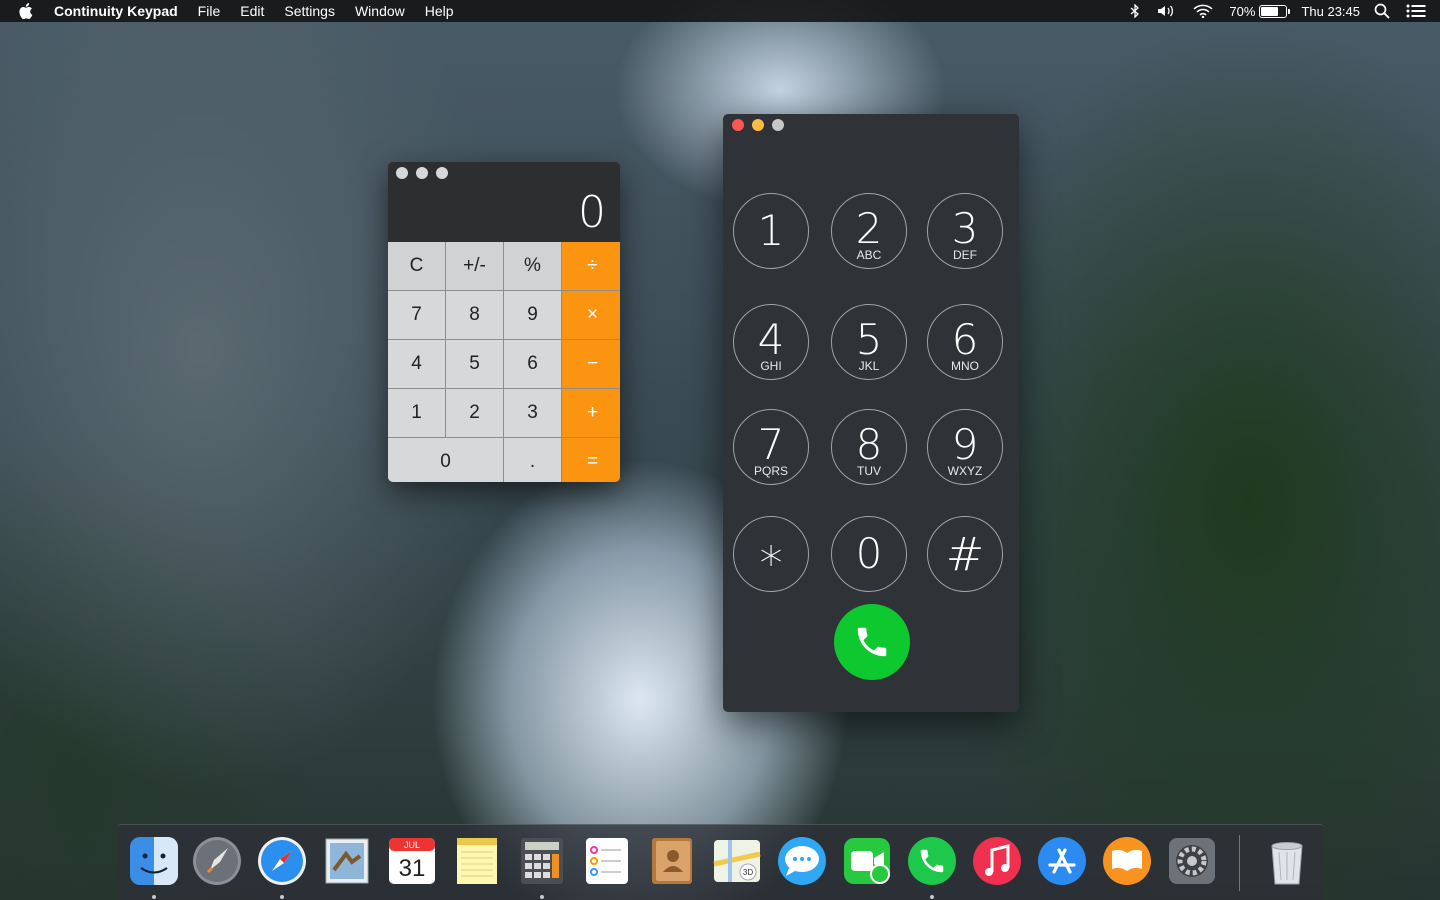 This screenshot has width=1440, height=900. What do you see at coordinates (542, 861) in the screenshot?
I see `dock-calculator` at bounding box center [542, 861].